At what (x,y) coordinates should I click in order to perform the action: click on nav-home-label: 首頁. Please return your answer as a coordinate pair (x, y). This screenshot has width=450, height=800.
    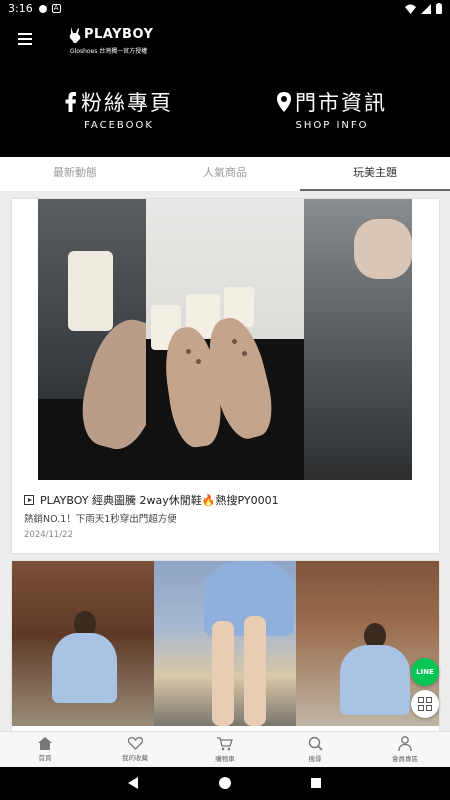
    Looking at the image, I should click on (45, 758).